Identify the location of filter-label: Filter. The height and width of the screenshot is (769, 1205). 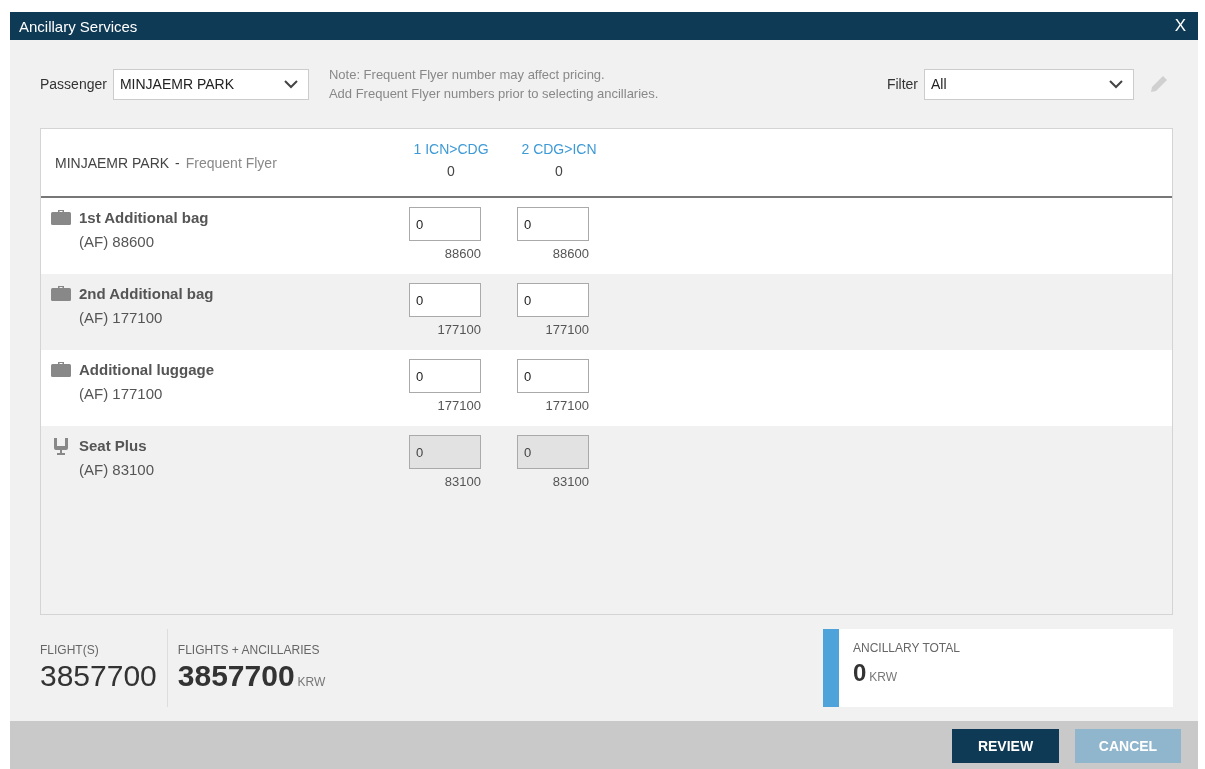
(902, 84).